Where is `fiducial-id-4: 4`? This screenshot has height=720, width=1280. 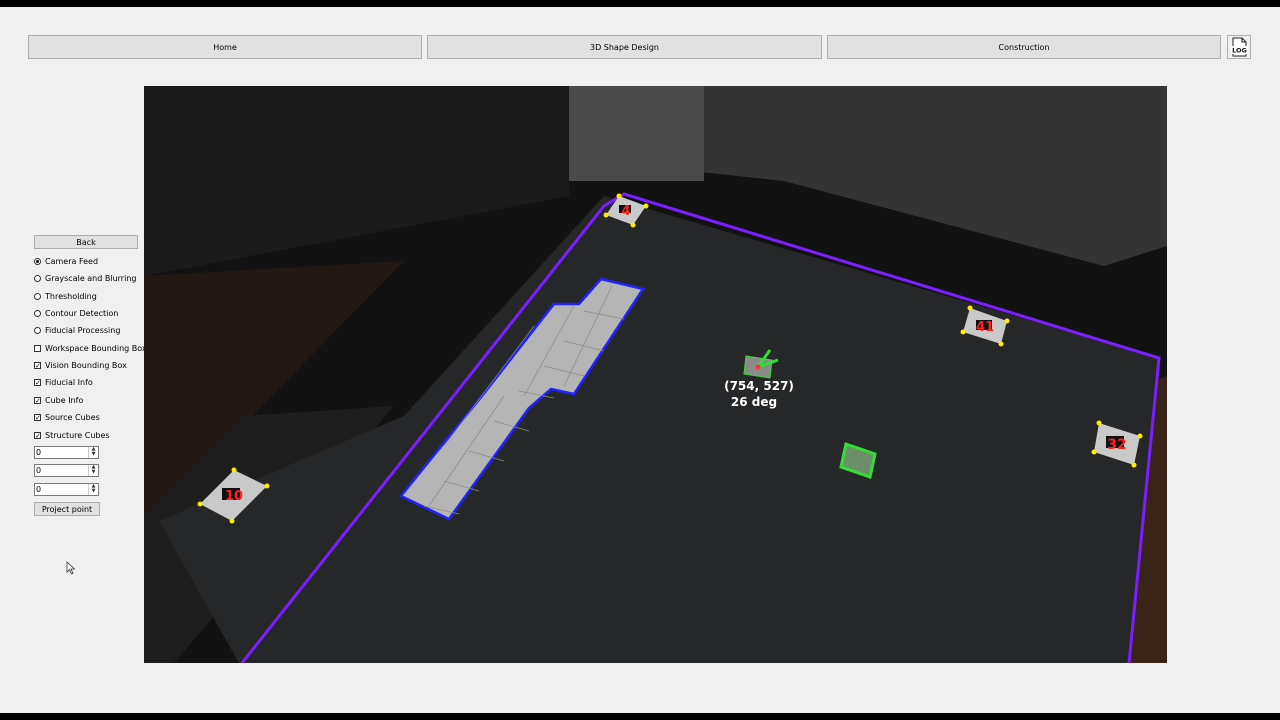
fiducial-id-4: 4 is located at coordinates (625, 211).